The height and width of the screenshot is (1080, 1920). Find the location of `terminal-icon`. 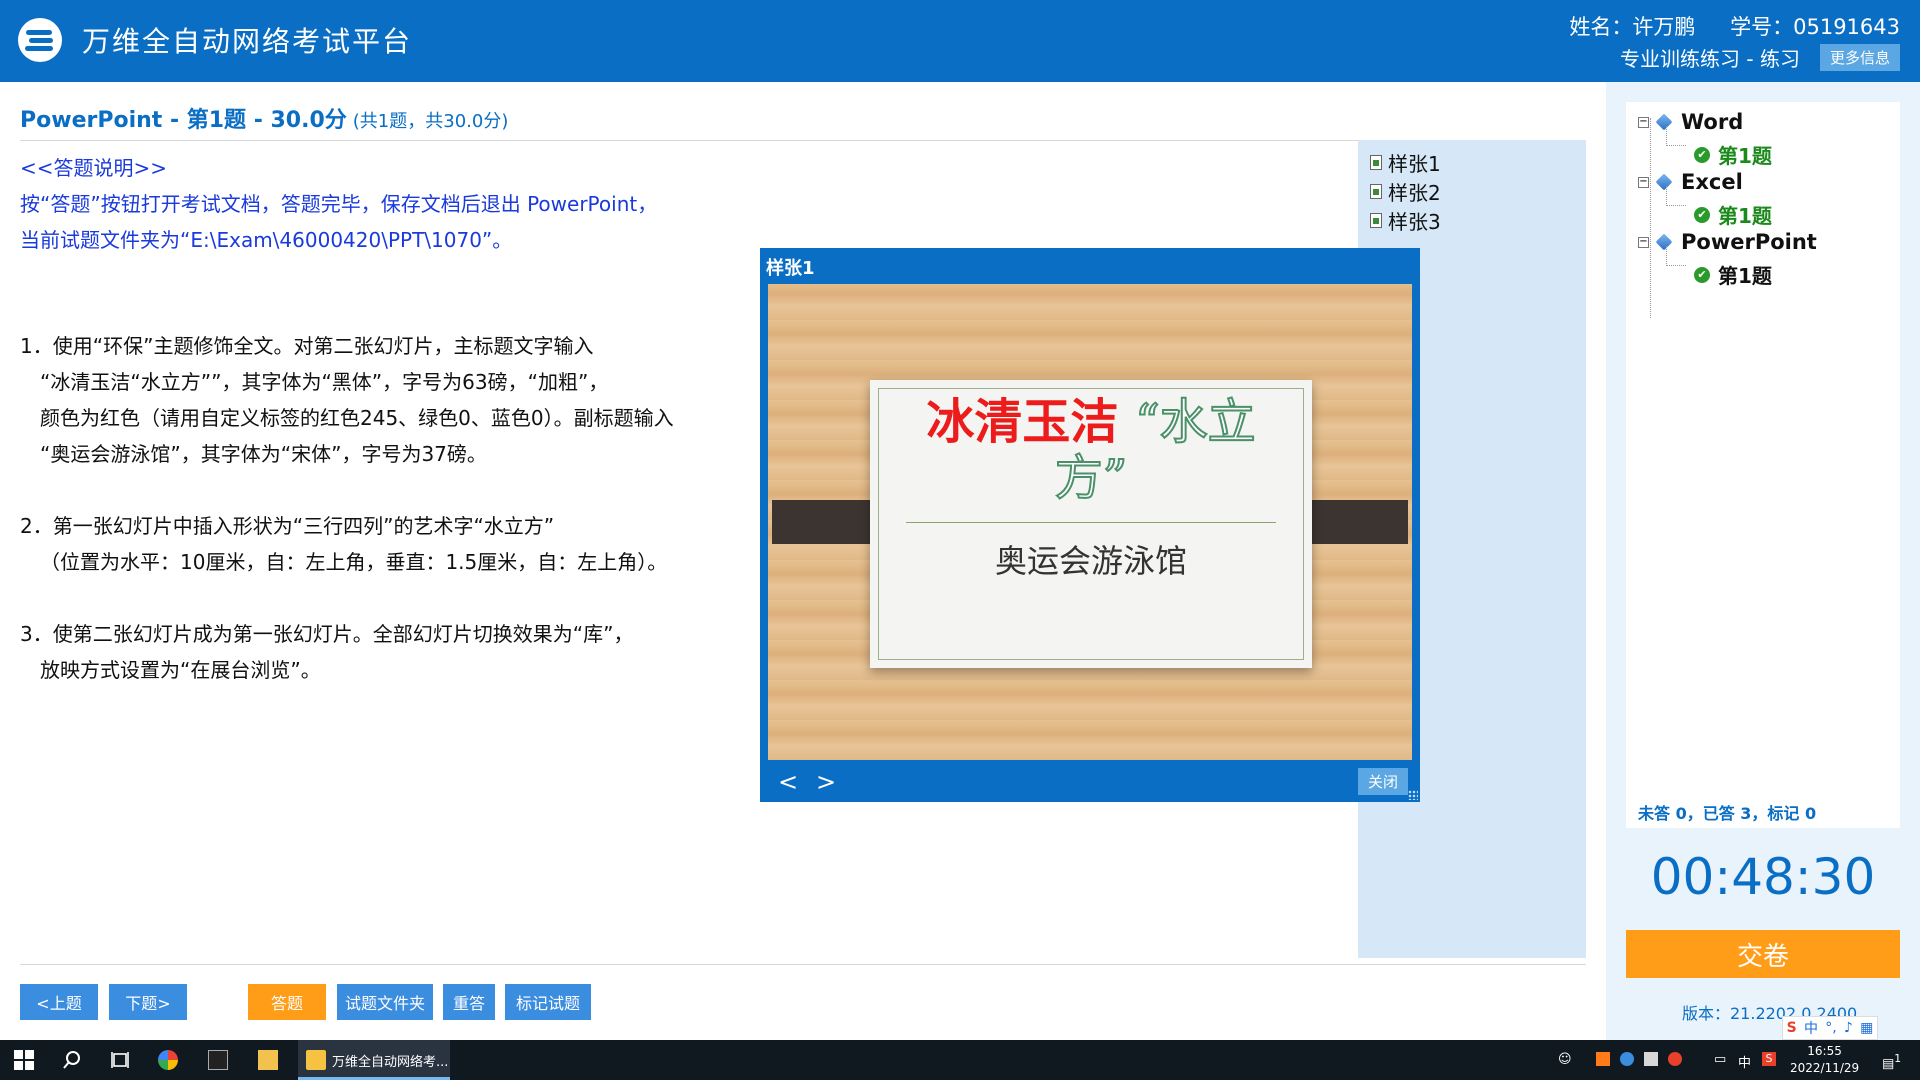

terminal-icon is located at coordinates (218, 1060).